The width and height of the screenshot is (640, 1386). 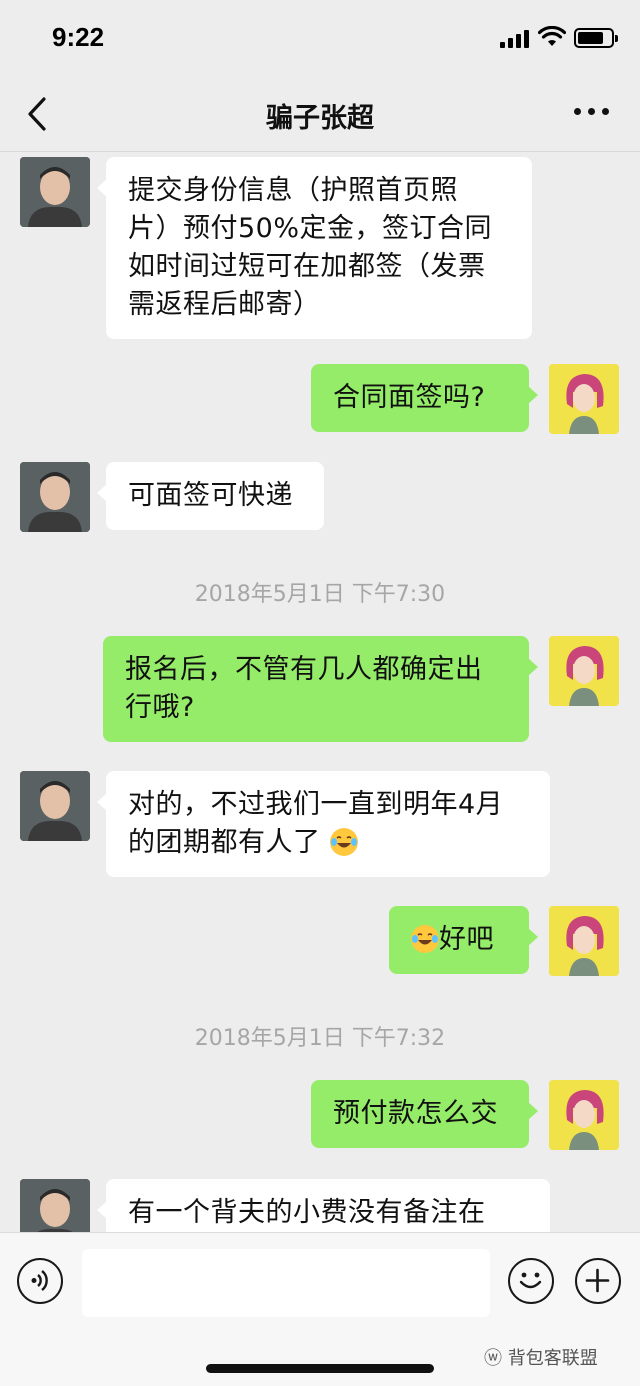 What do you see at coordinates (493, 1358) in the screenshot?
I see `watermark-logo-icon: ⓦ` at bounding box center [493, 1358].